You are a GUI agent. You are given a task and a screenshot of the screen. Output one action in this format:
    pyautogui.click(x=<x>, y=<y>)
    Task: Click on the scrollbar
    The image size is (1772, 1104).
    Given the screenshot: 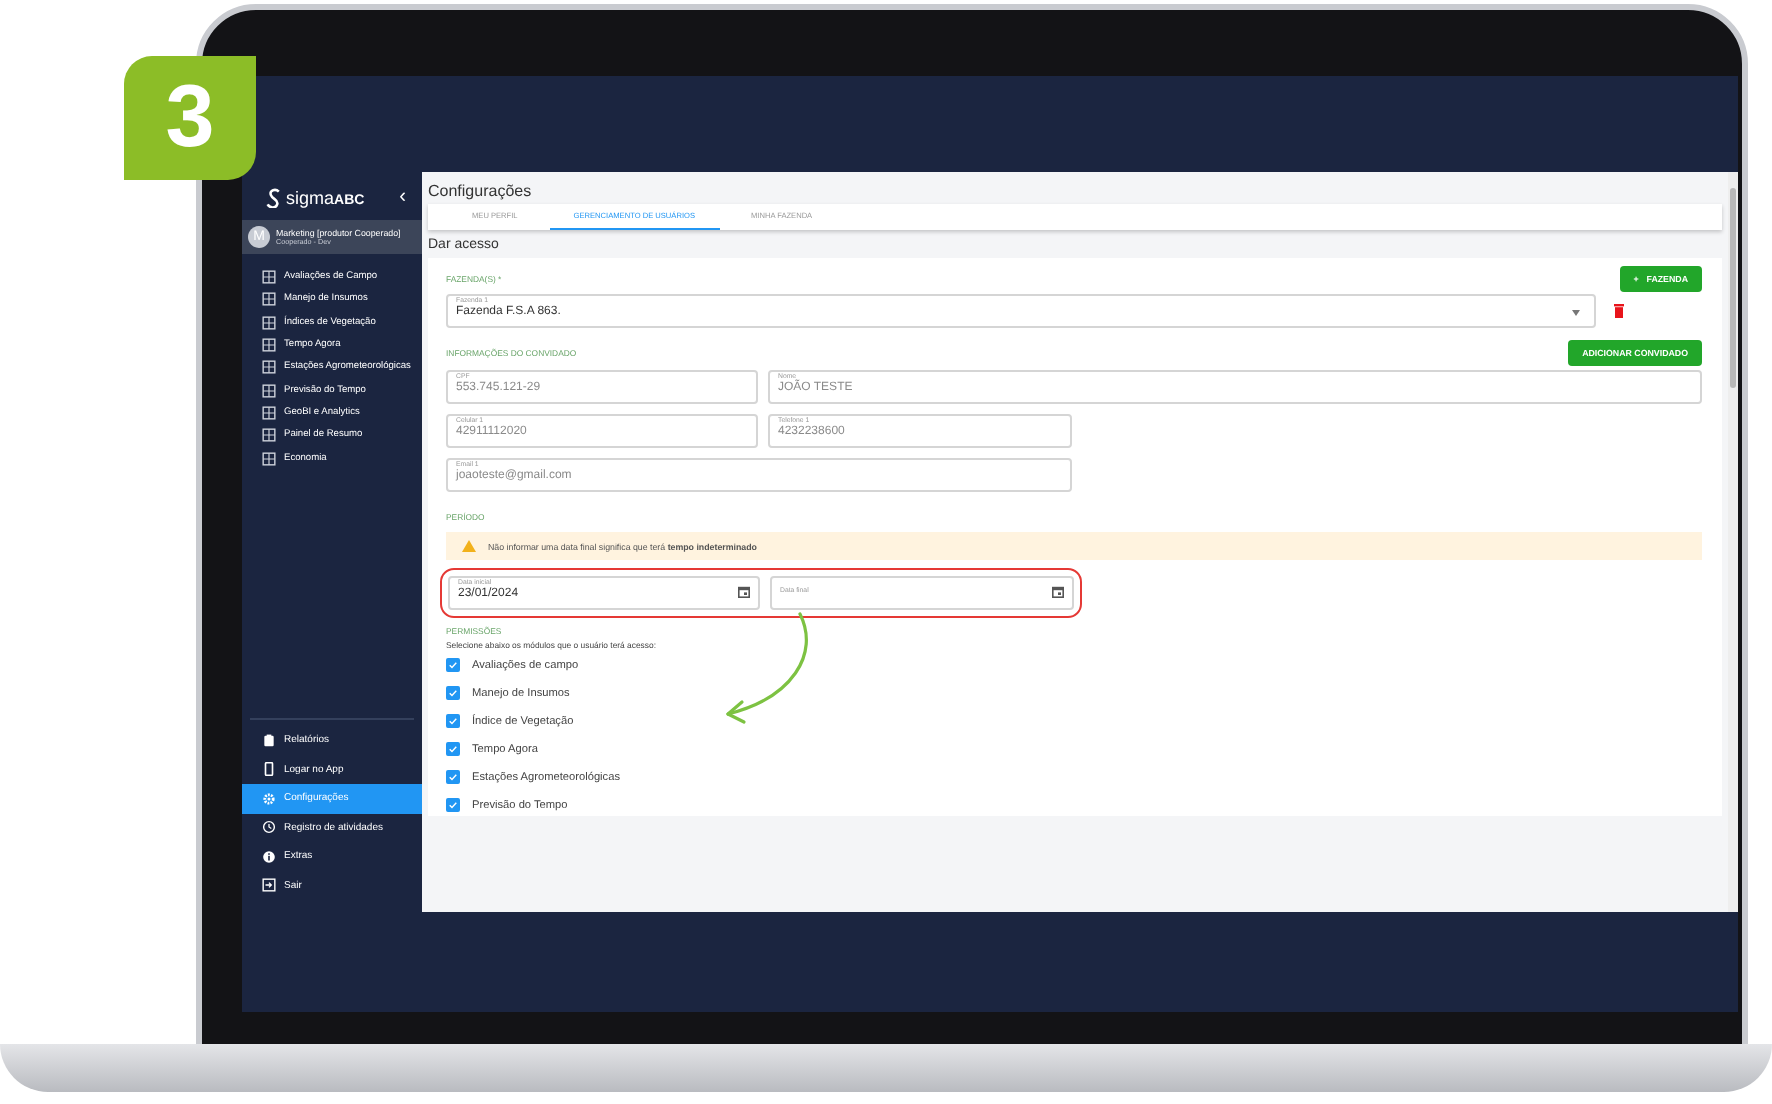 What is the action you would take?
    pyautogui.click(x=1733, y=542)
    